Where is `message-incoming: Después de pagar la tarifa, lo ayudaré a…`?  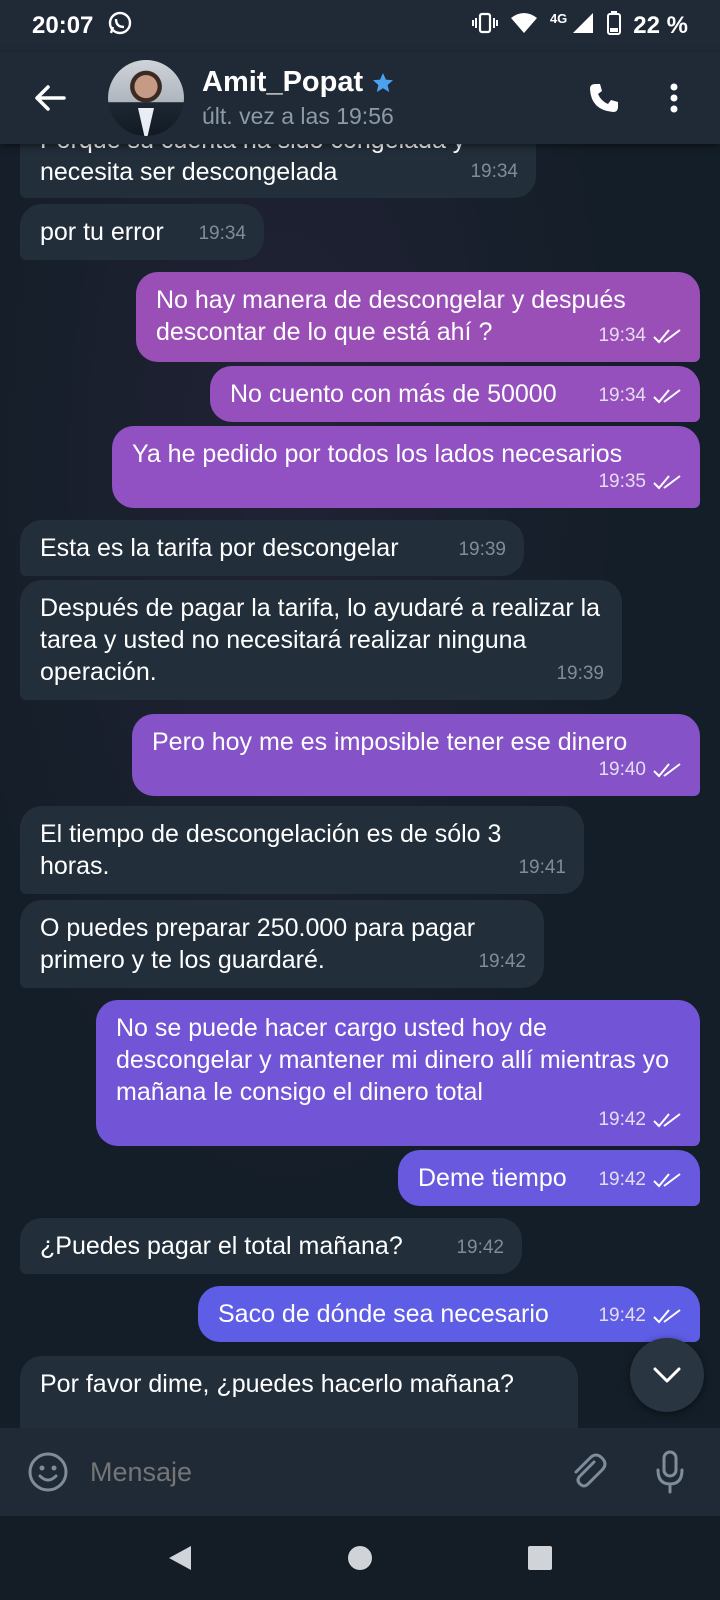
message-incoming: Después de pagar la tarifa, lo ayudaré a… is located at coordinates (321, 640).